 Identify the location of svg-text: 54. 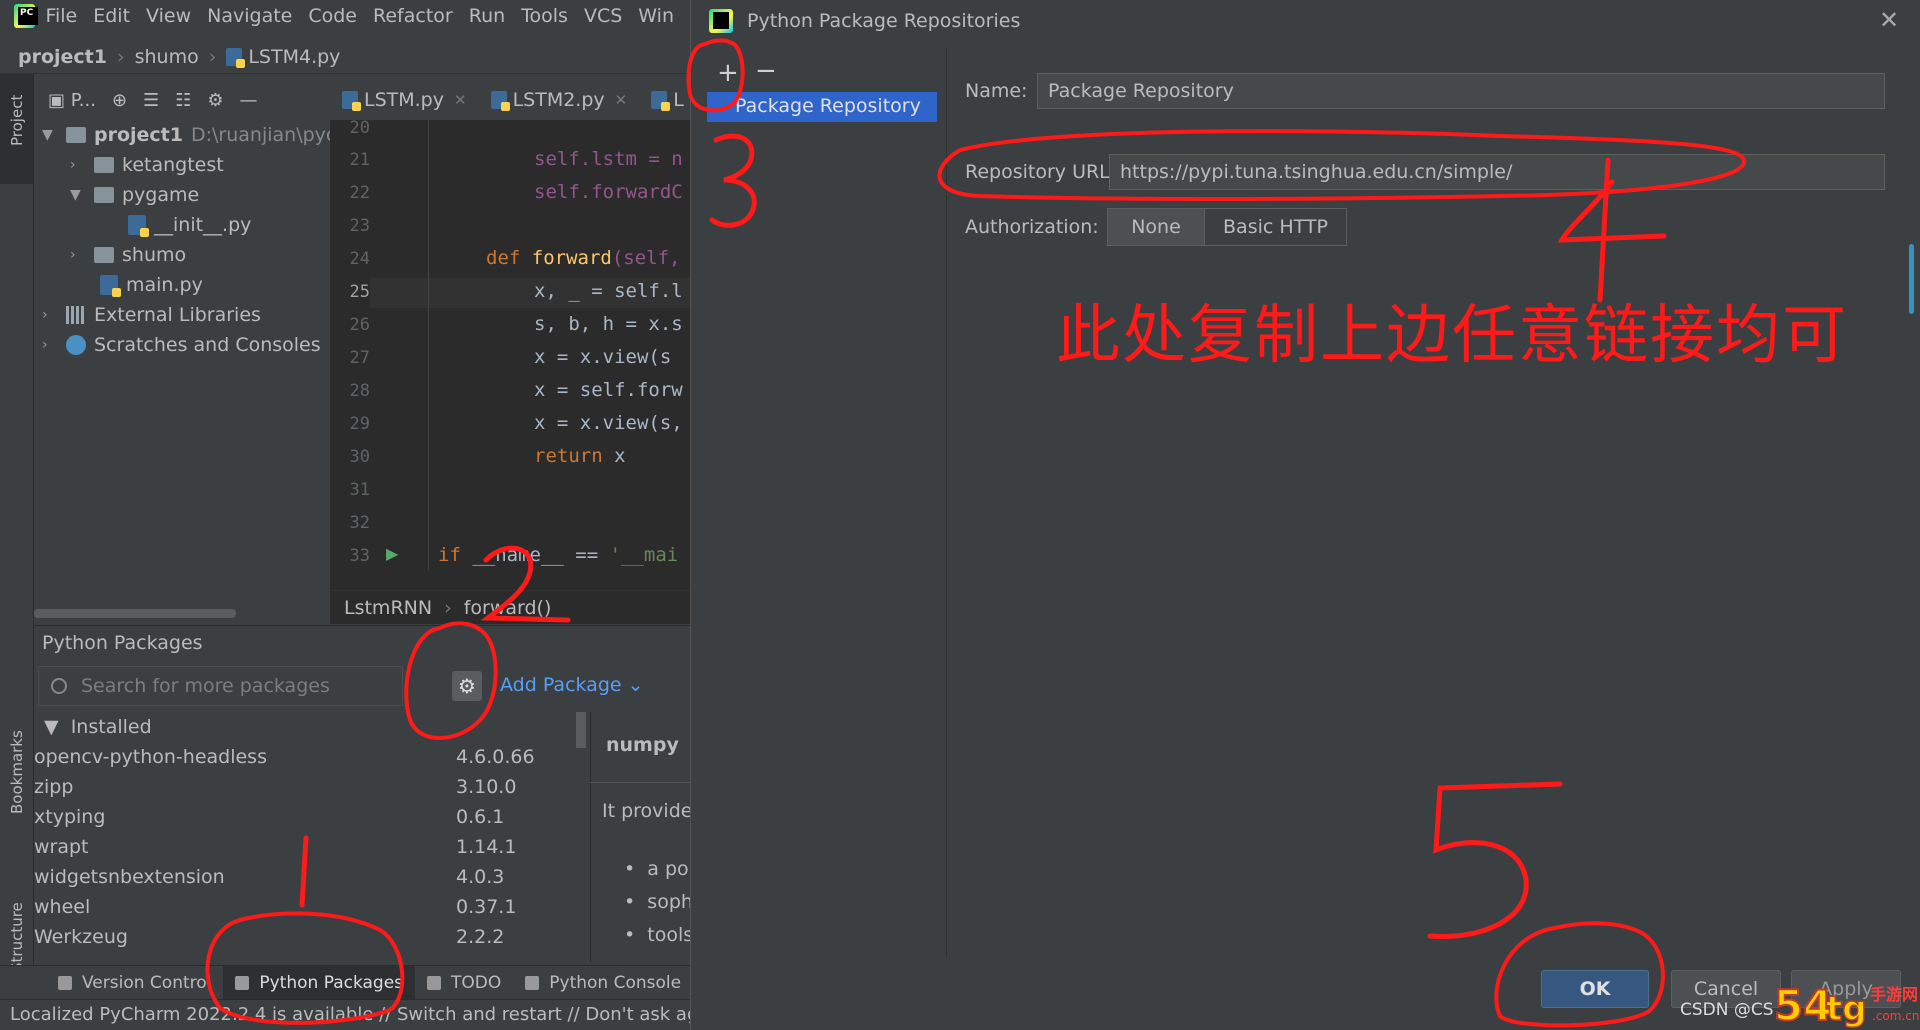
(1803, 1005).